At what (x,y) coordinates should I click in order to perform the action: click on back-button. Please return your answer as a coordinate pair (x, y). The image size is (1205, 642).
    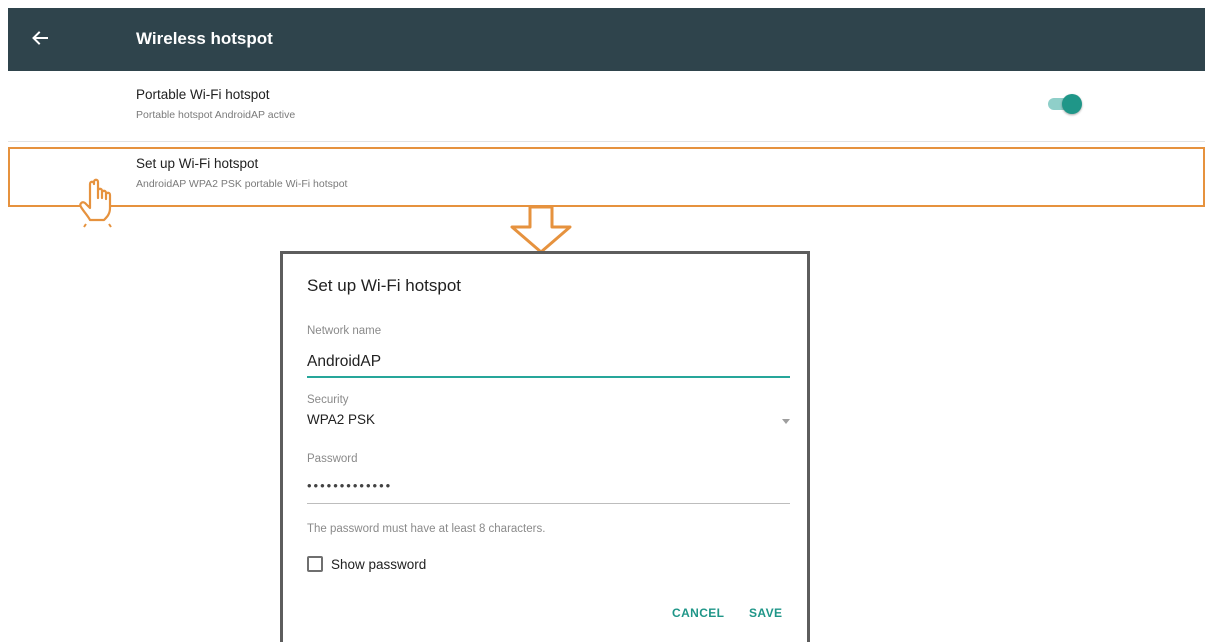
    Looking at the image, I should click on (40, 38).